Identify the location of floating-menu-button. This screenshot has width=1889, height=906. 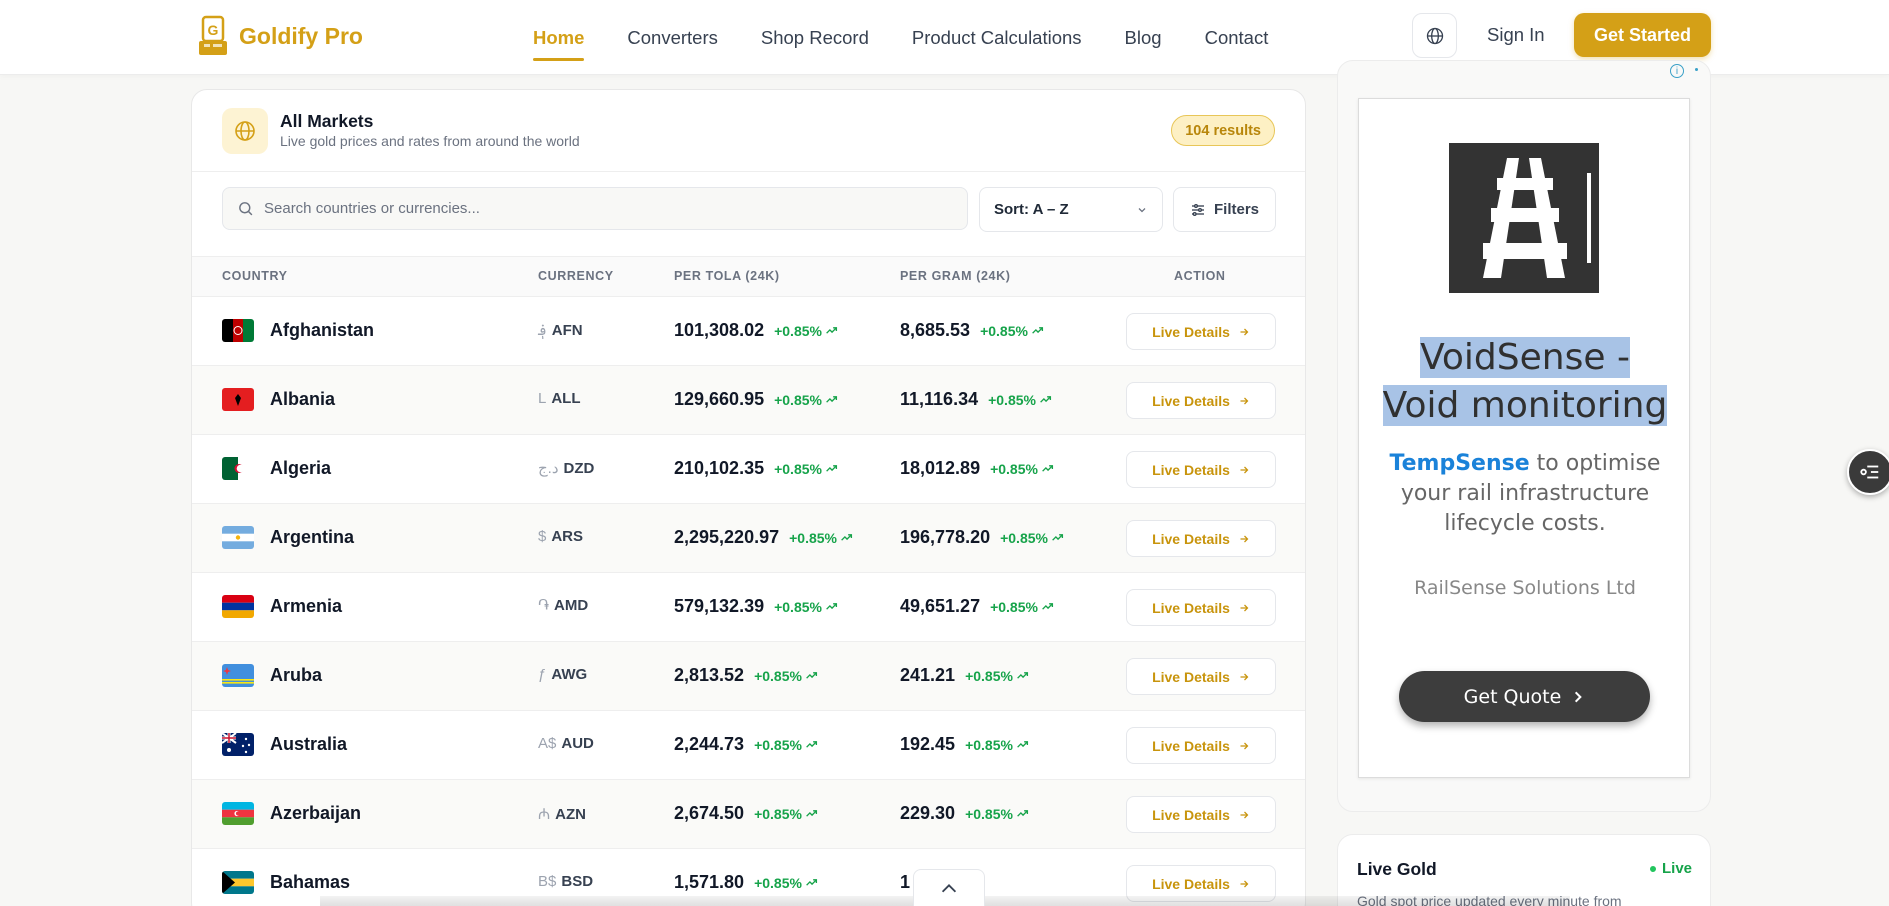
(1868, 472).